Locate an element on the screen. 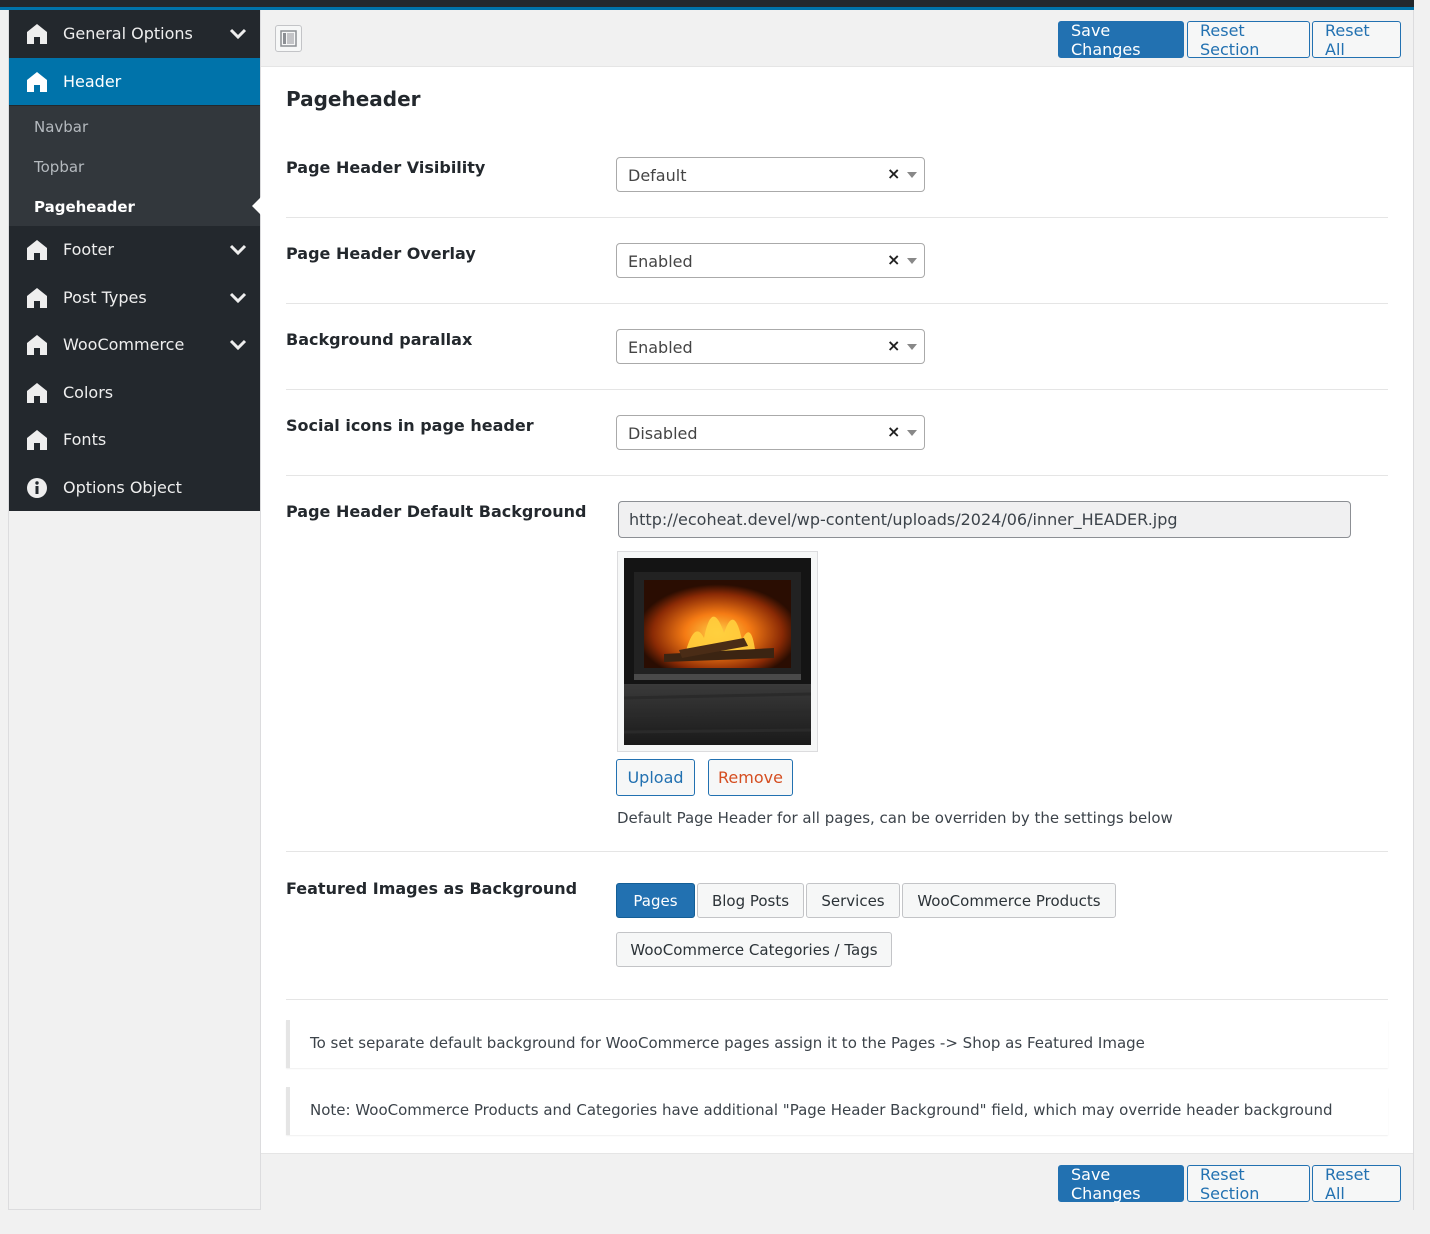 The height and width of the screenshot is (1234, 1430). expand-toggle-button is located at coordinates (288, 38).